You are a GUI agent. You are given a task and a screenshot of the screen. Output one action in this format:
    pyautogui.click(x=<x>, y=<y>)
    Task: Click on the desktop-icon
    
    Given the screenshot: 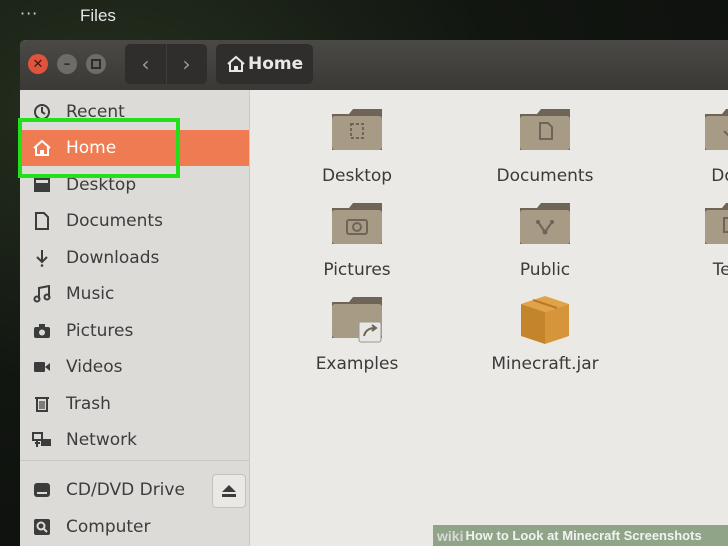 What is the action you would take?
    pyautogui.click(x=42, y=185)
    